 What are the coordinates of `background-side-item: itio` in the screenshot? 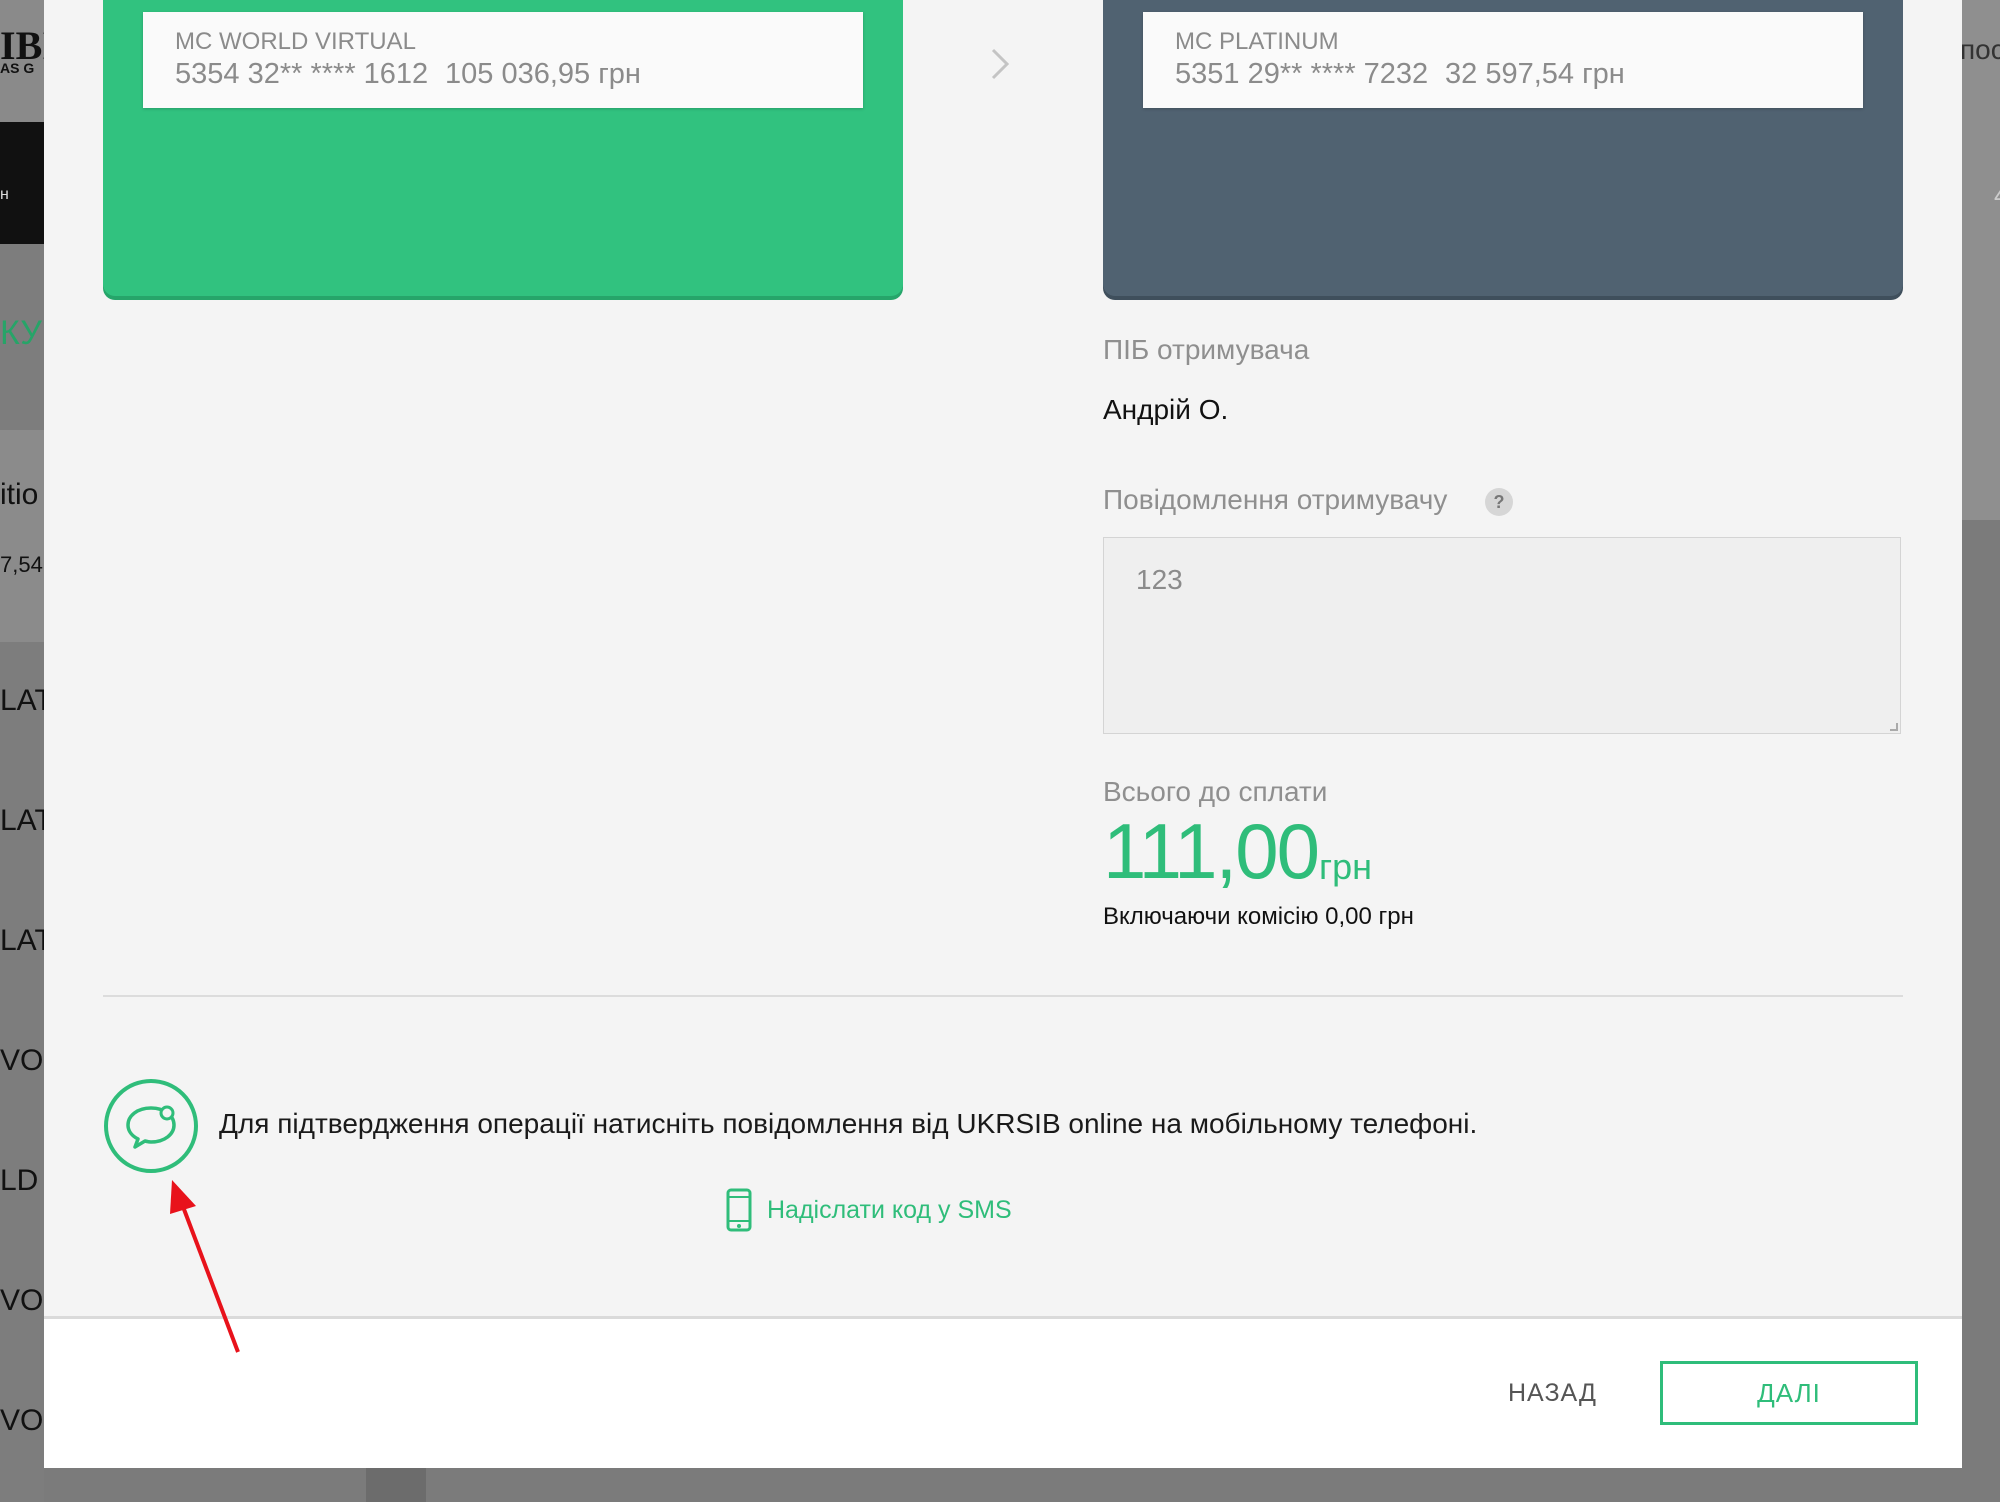 It's located at (19, 494).